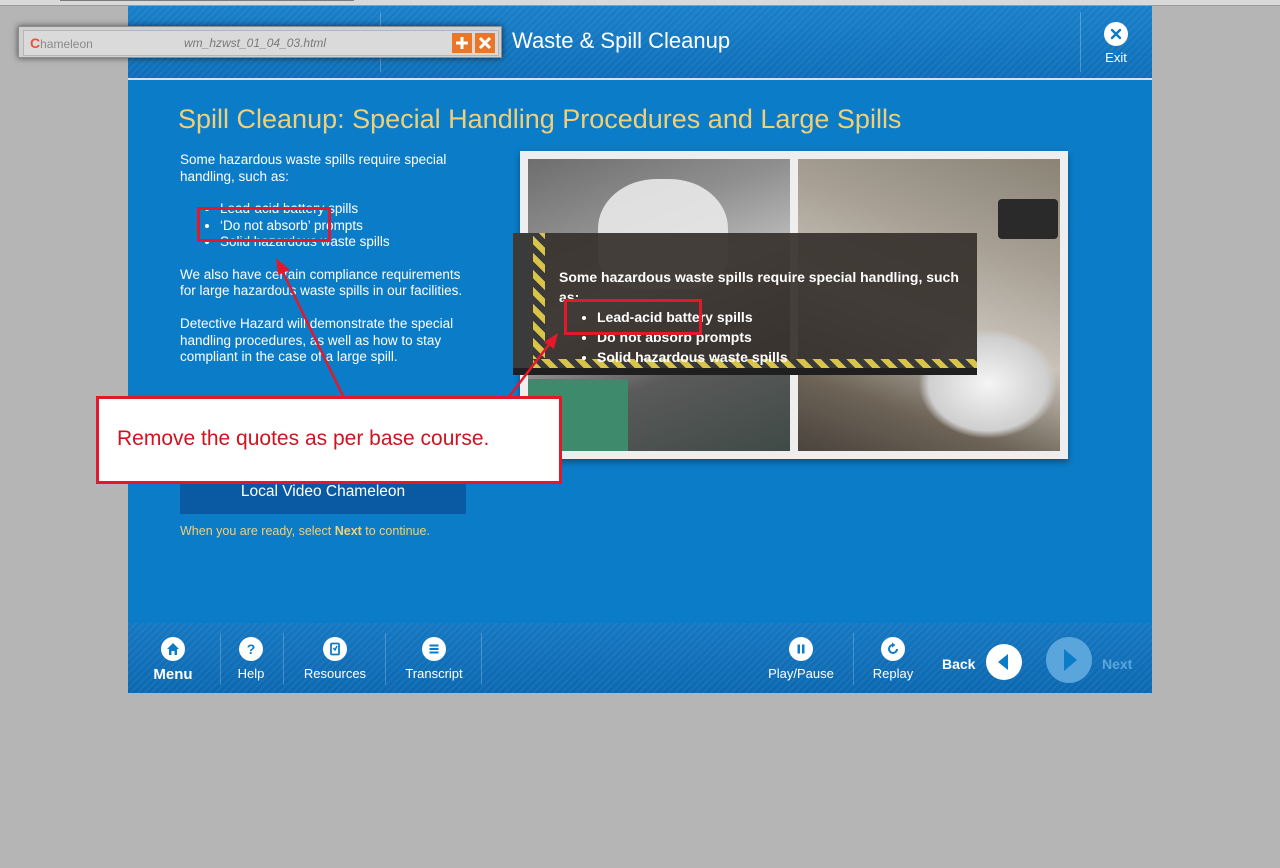 Image resolution: width=1280 pixels, height=868 pixels. Describe the element at coordinates (303, 438) in the screenshot. I see `annotation-text: Remove the quotes as per base course.` at that location.